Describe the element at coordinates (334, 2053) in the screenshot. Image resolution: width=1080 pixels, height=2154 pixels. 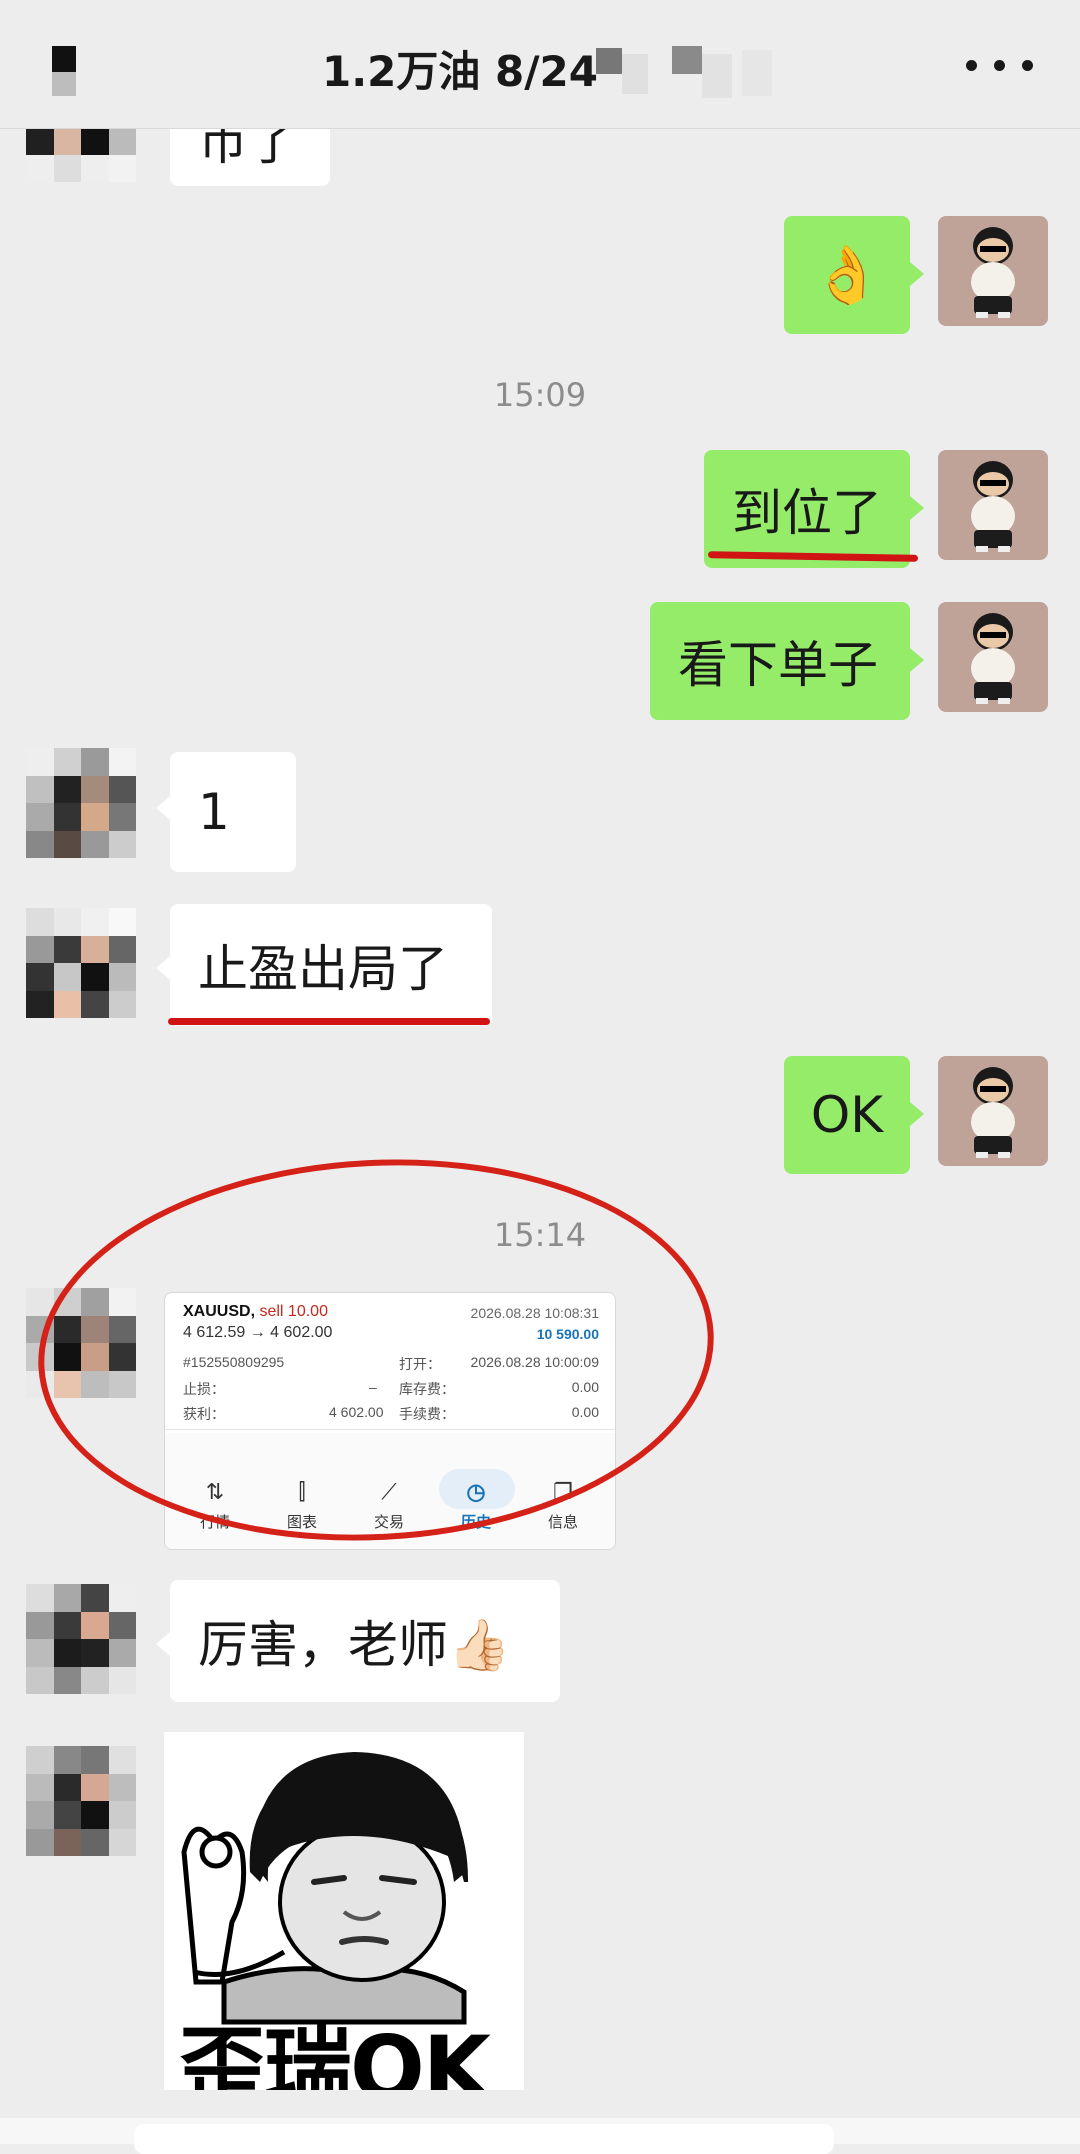
I see `sticker-caption: 歪瑞OK` at that location.